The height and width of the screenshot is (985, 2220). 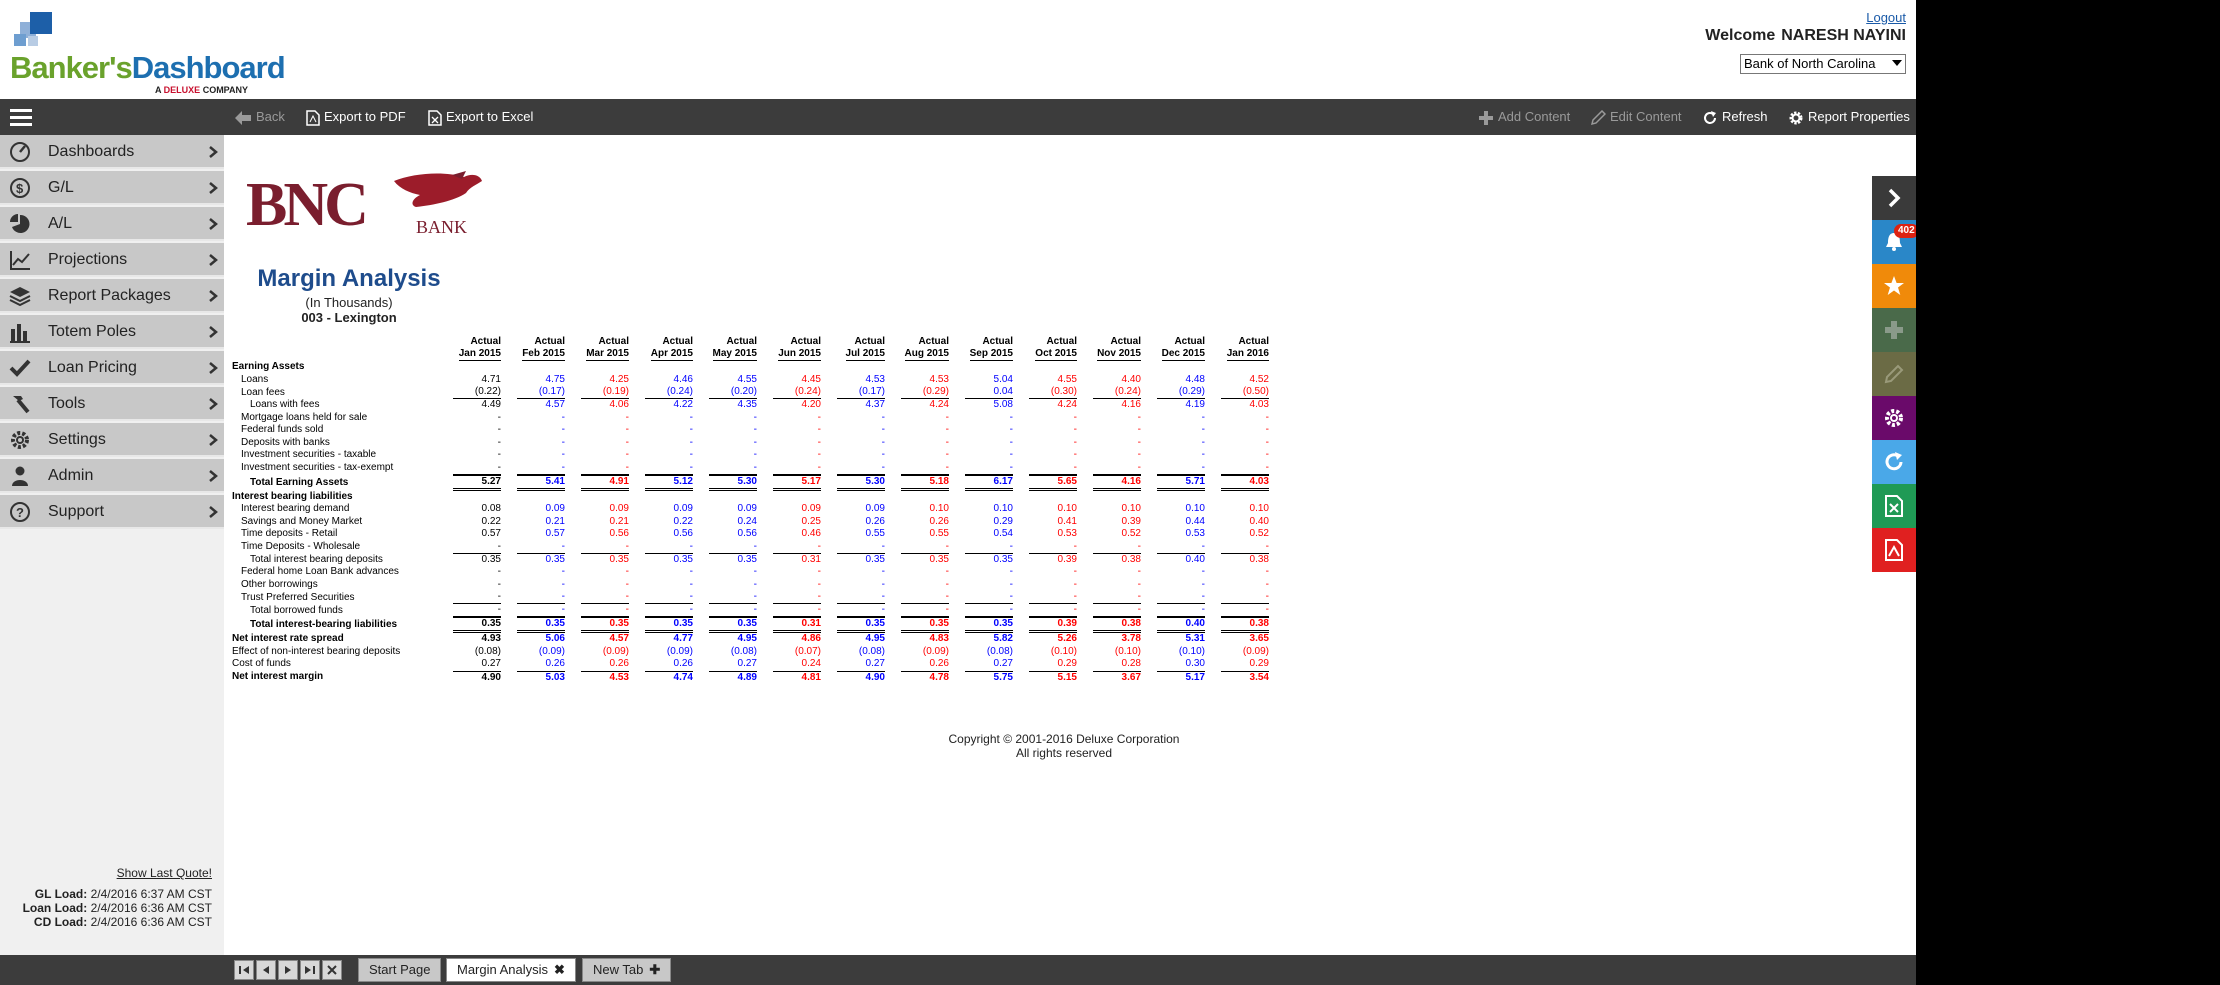 What do you see at coordinates (1823, 64) in the screenshot?
I see `bank-select: Bank of North Carolina` at bounding box center [1823, 64].